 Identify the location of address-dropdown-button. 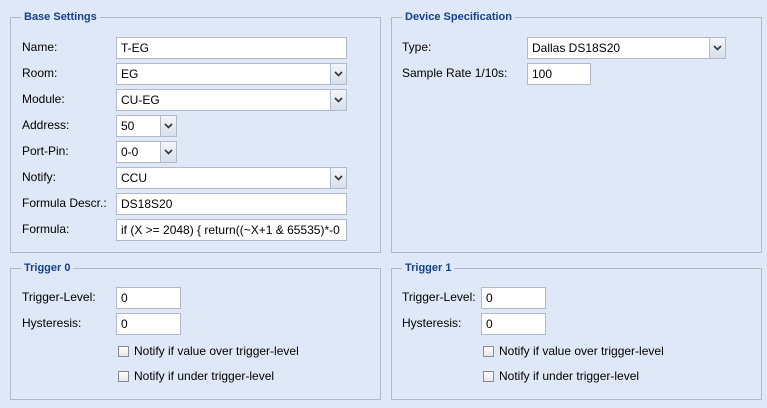
(168, 126).